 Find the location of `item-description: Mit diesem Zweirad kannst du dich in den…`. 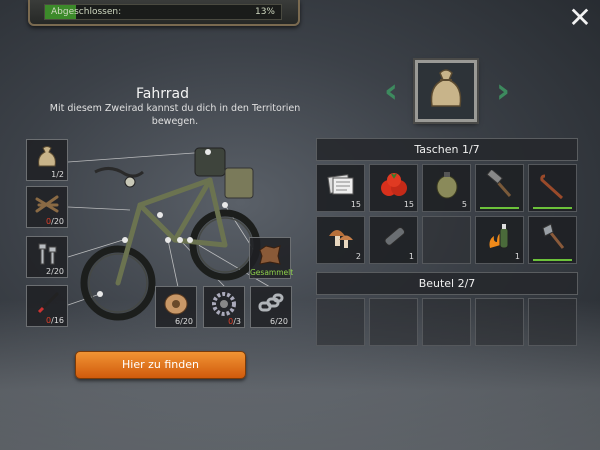

item-description: Mit diesem Zweirad kannst du dich in den… is located at coordinates (175, 115).